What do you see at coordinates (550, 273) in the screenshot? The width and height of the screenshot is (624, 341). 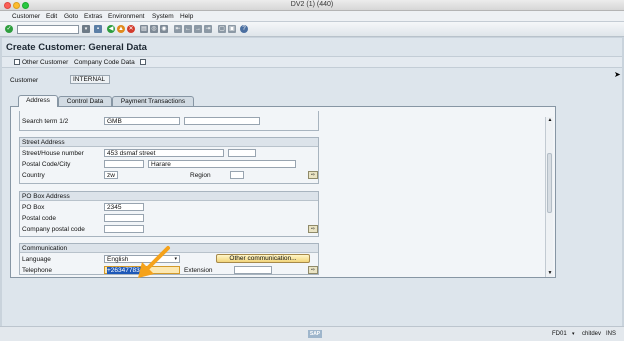 I see `scroll-down-icon: ▼` at bounding box center [550, 273].